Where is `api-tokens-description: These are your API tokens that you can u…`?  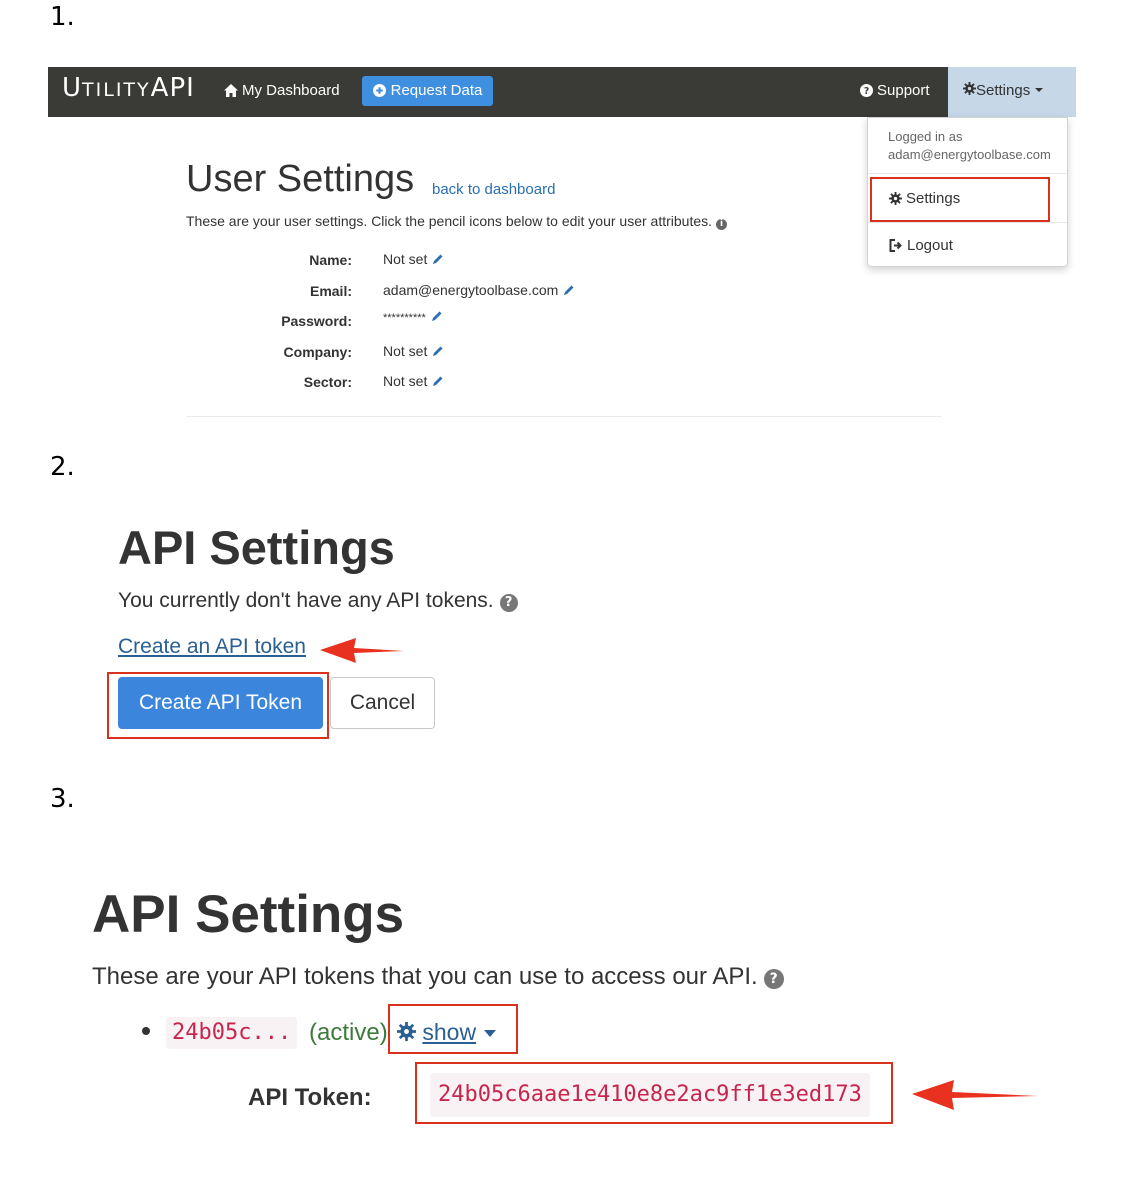 api-tokens-description: These are your API tokens that you can u… is located at coordinates (438, 977).